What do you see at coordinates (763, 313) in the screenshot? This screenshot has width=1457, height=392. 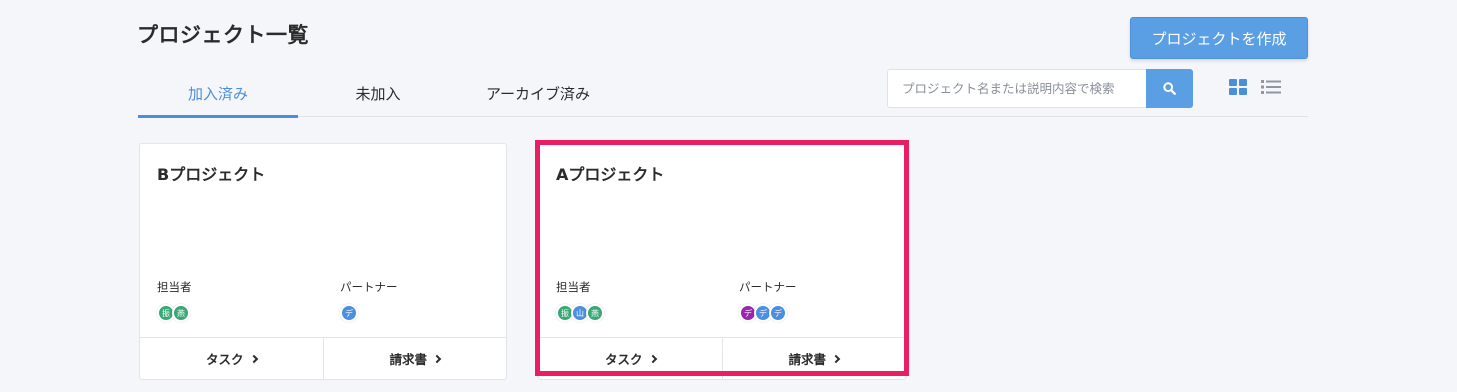 I see `partner-avatars: デ デ デ` at bounding box center [763, 313].